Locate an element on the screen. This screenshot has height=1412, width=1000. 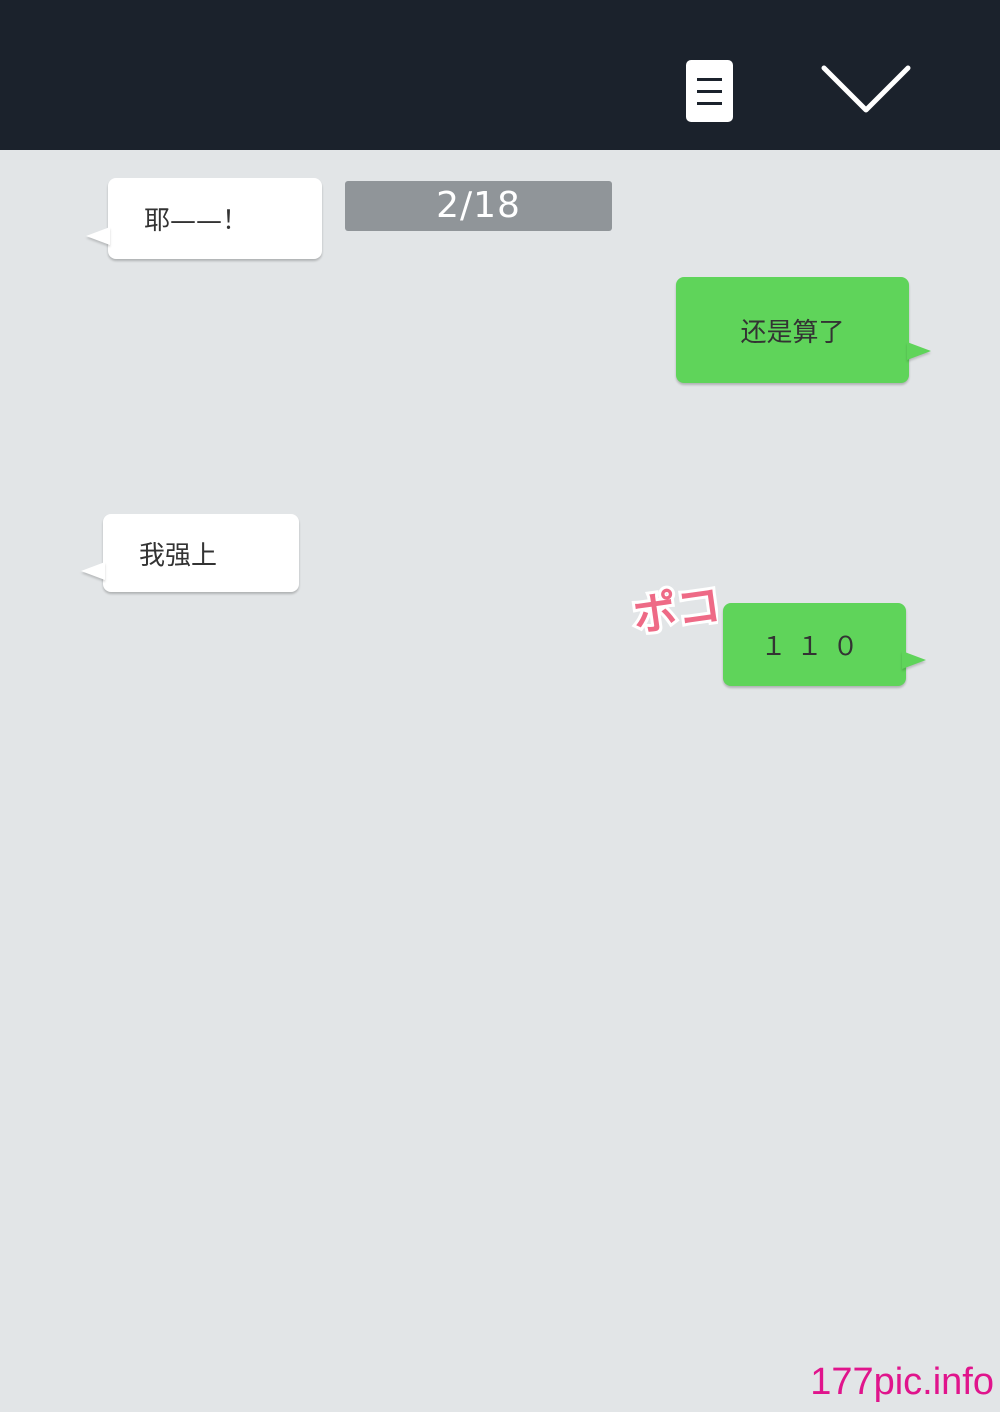
outgoing-message-bubble: １１０ is located at coordinates (824, 644).